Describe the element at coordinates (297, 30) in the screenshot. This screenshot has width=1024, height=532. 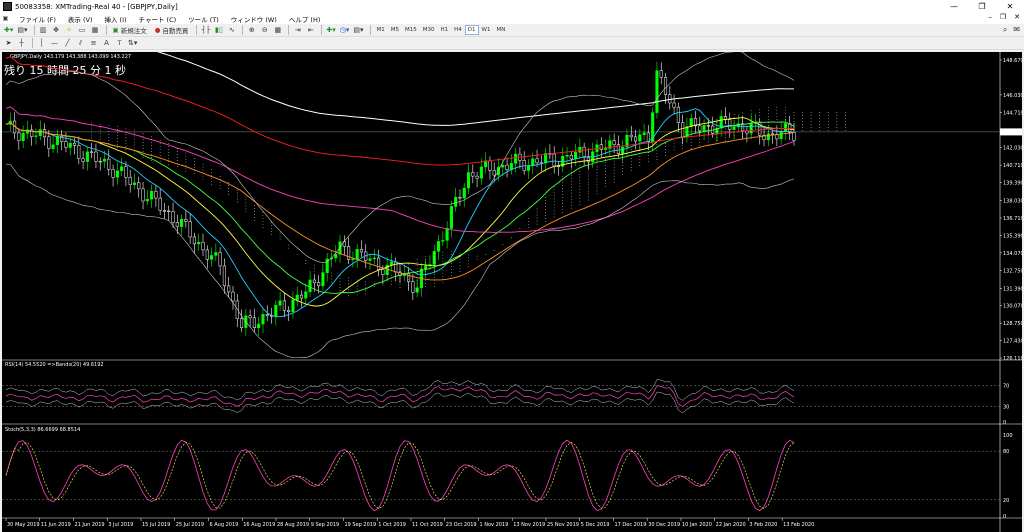
I see `auto-scroll-icon: ⇥` at that location.